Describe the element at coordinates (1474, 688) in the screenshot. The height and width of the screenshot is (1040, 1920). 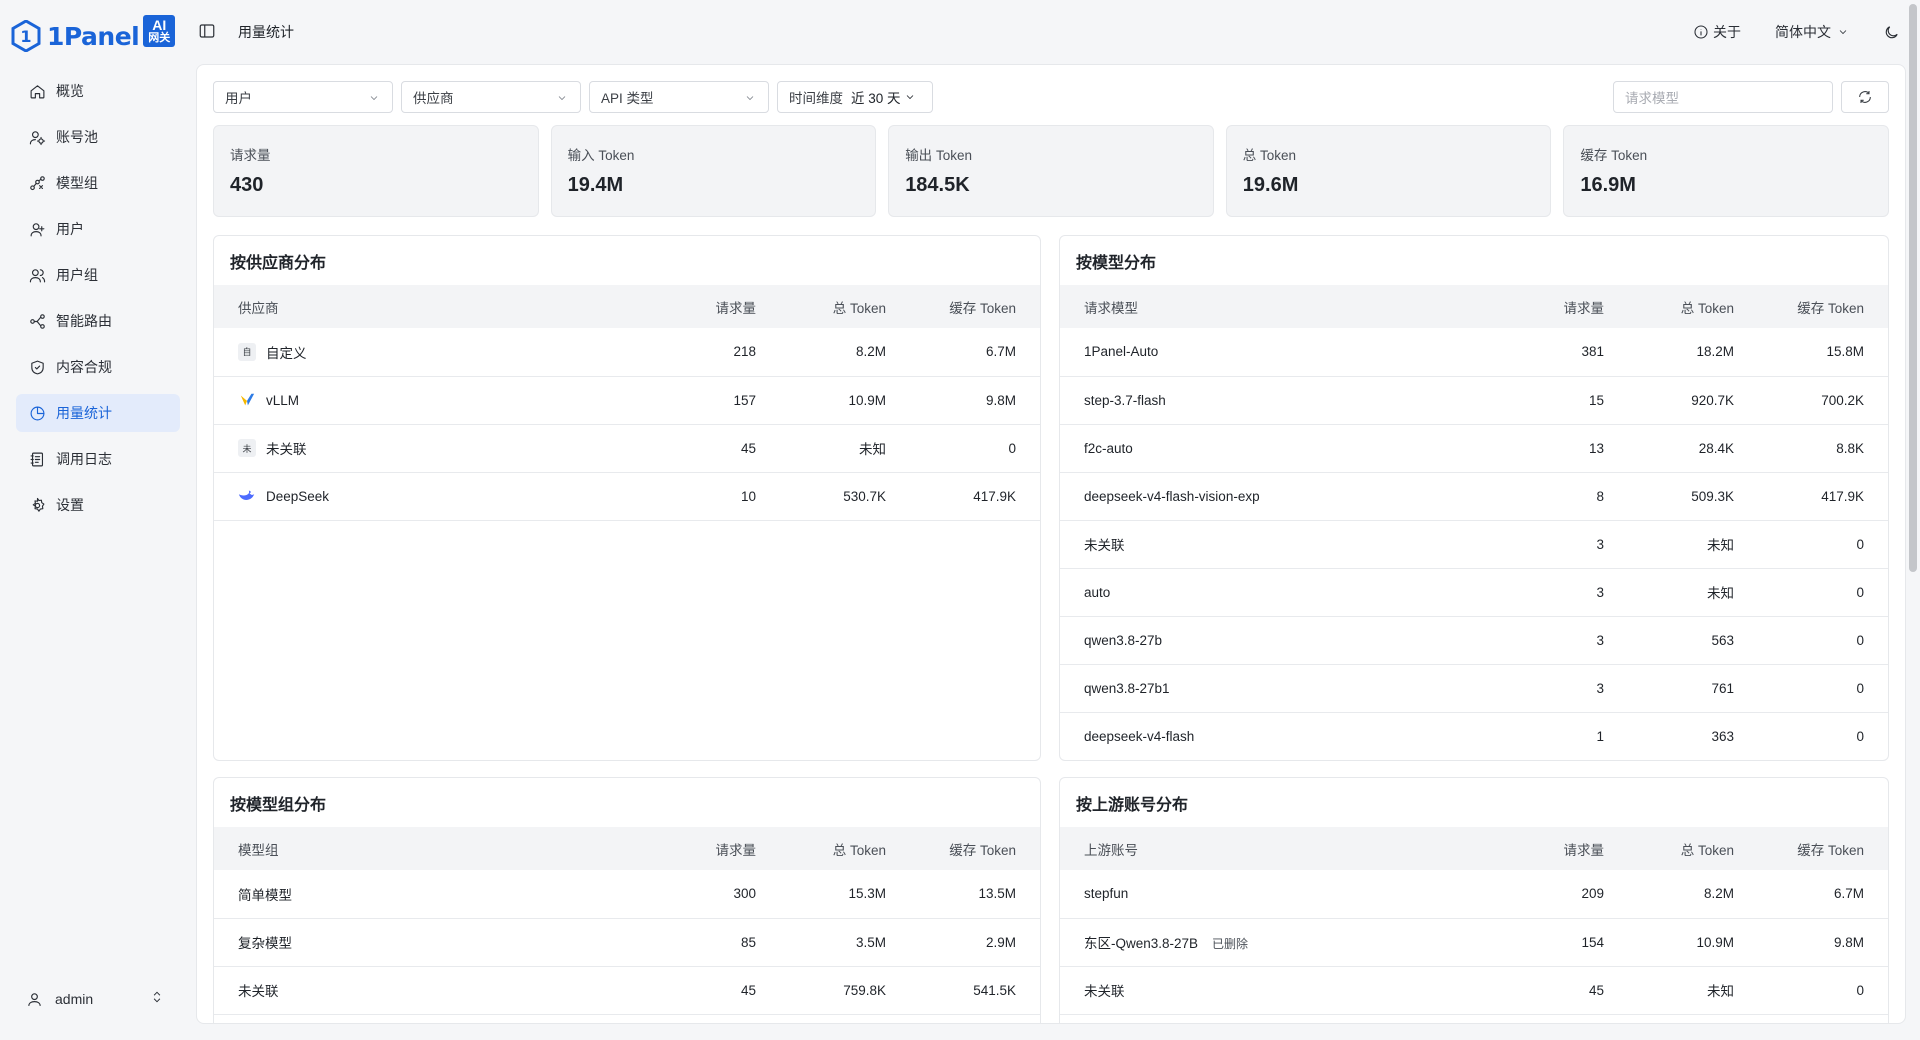
I see `table-row: qwen3.8-27b1 3 761 0` at that location.